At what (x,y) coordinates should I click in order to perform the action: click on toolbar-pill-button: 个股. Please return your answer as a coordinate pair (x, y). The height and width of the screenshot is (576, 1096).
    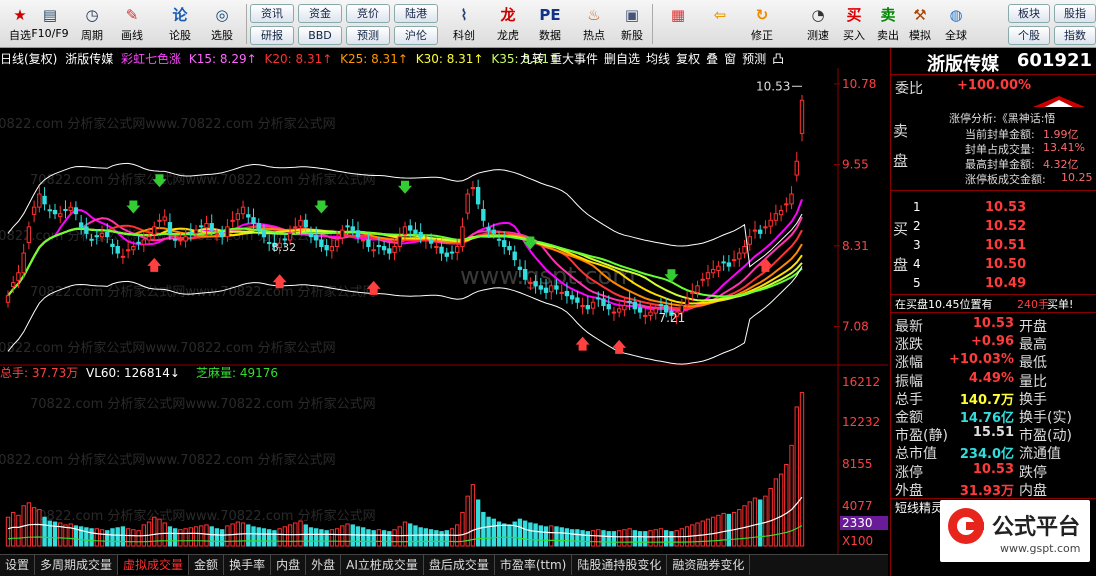
    Looking at the image, I should click on (1029, 35).